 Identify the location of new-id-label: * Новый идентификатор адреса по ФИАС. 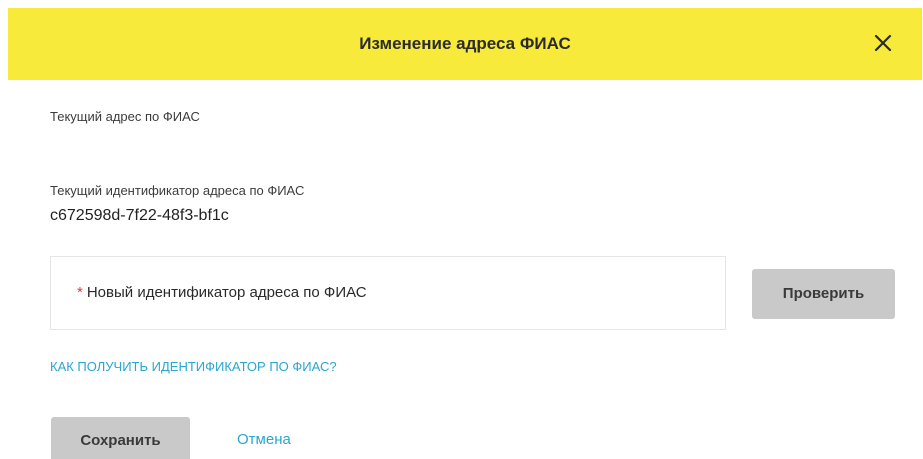
(222, 292).